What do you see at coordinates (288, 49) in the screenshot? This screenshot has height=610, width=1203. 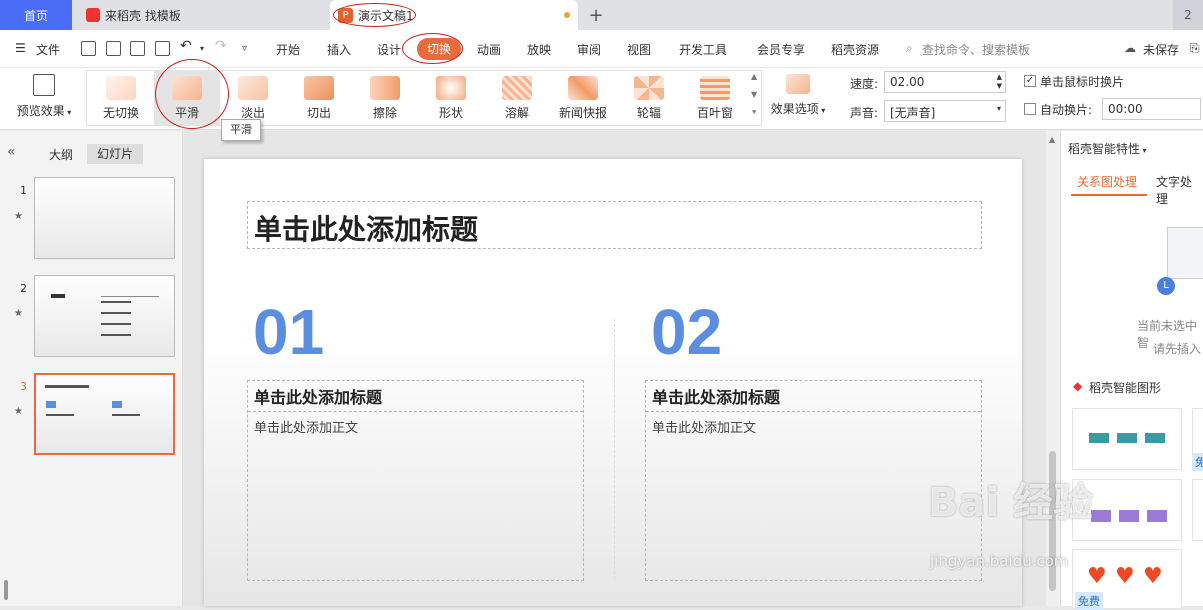 I see `menu-start: 开始` at bounding box center [288, 49].